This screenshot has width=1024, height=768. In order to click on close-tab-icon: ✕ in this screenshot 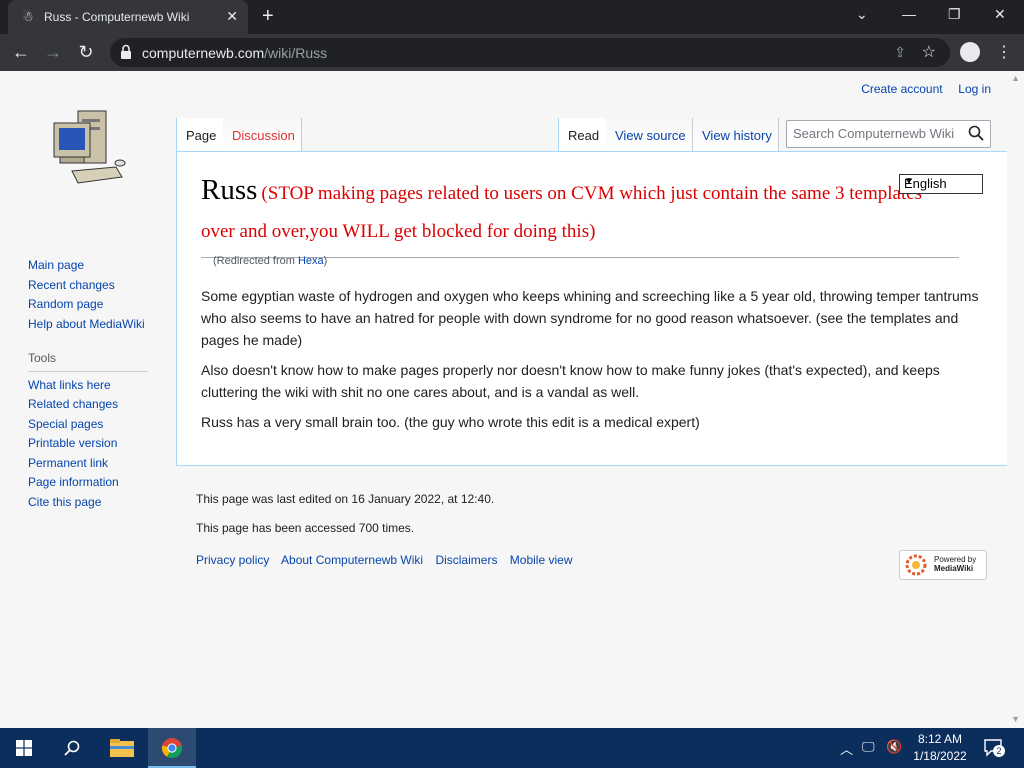, I will do `click(232, 16)`.